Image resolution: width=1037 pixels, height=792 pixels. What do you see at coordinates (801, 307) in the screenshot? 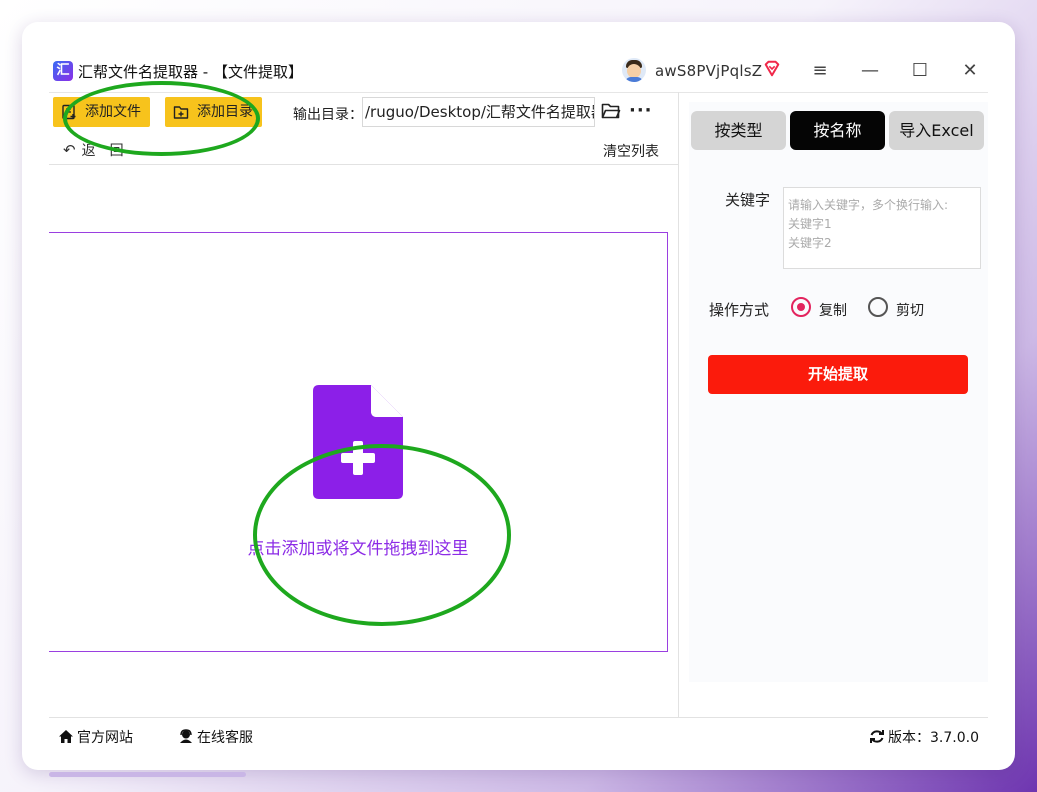
I see `copy-radio` at bounding box center [801, 307].